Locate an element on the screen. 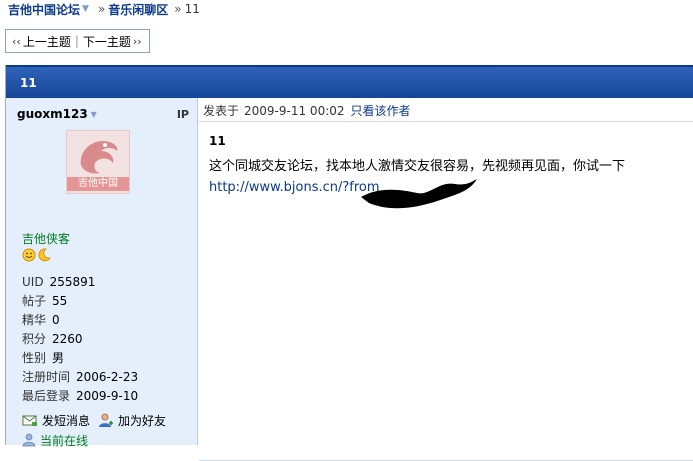  stat-row: 积分 2260 is located at coordinates (80, 339).